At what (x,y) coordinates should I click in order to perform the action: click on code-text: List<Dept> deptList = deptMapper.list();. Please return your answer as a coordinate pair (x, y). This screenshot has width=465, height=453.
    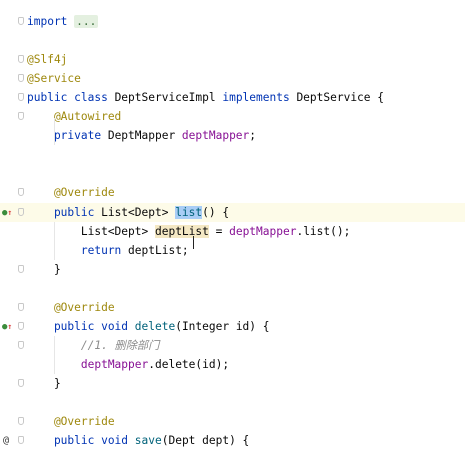
    Looking at the image, I should click on (188, 231).